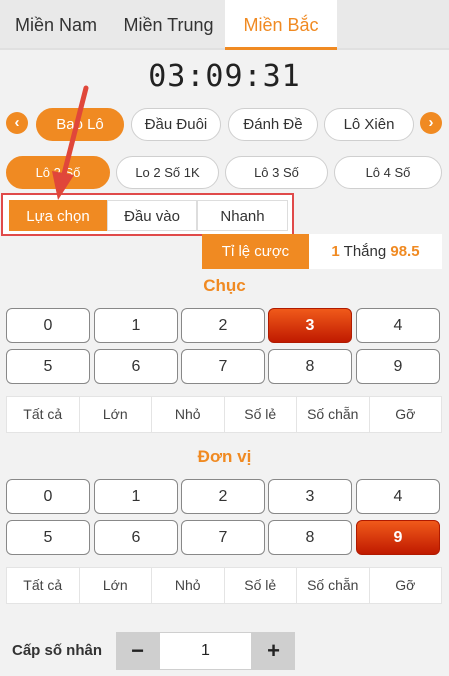 The width and height of the screenshot is (449, 676). I want to click on don-vi-quick-clear: Gỡ, so click(406, 585).